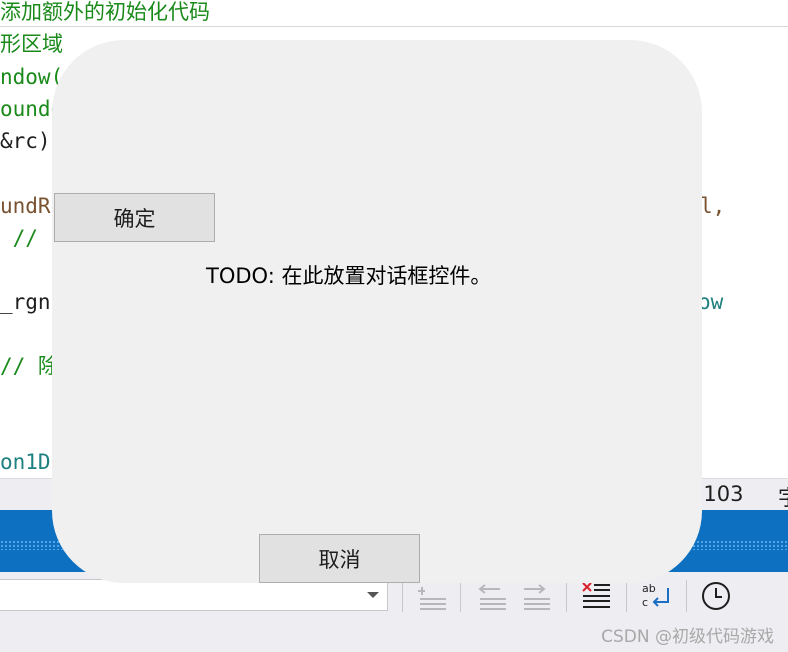  I want to click on code-line-1: 添加额外的初始化代码, so click(105, 12).